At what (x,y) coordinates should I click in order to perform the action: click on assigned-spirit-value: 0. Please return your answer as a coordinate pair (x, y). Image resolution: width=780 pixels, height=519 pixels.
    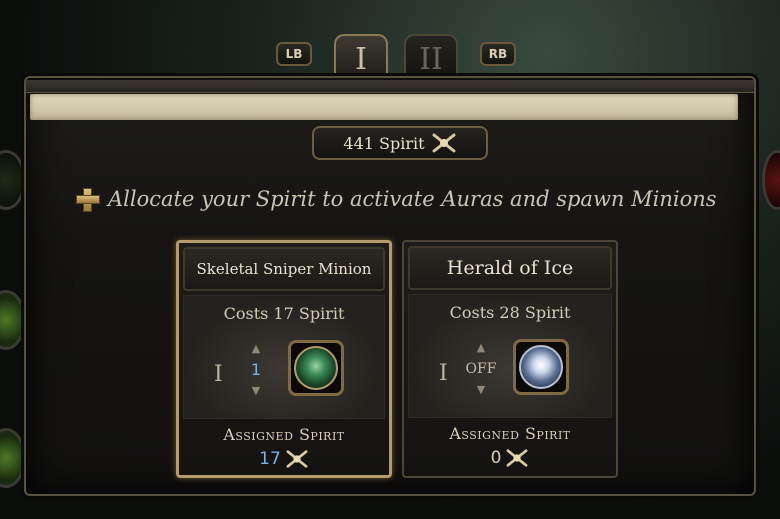
    Looking at the image, I should click on (496, 458).